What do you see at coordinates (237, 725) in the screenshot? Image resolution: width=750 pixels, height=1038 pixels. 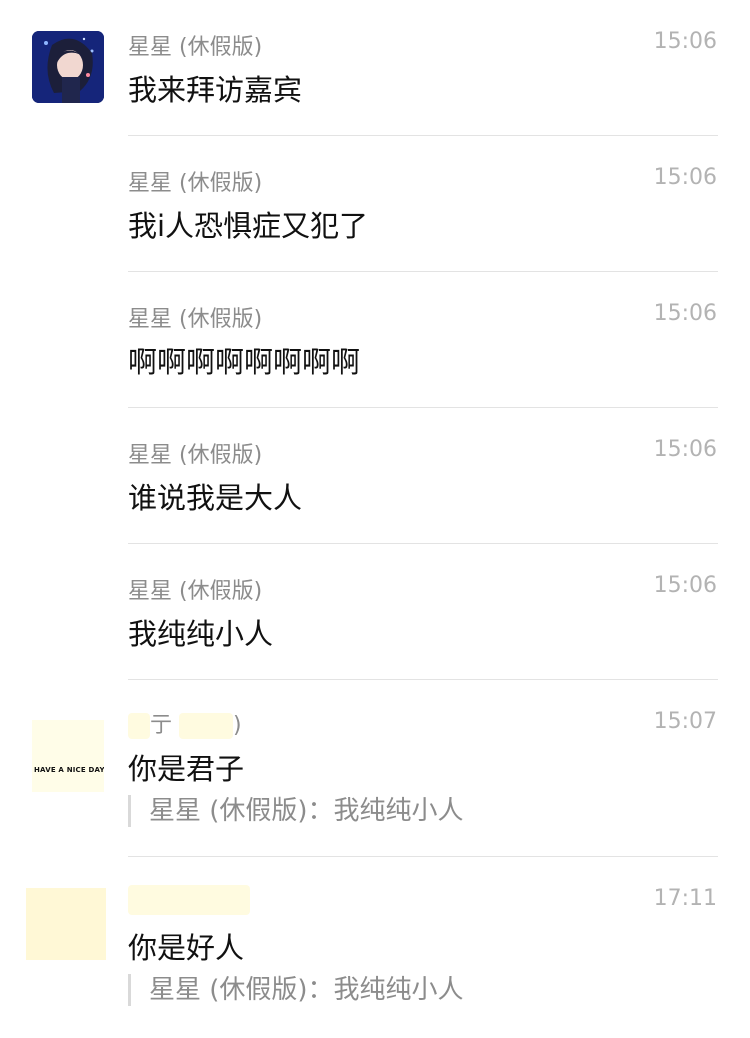 I see `sender-name-fragment: )` at bounding box center [237, 725].